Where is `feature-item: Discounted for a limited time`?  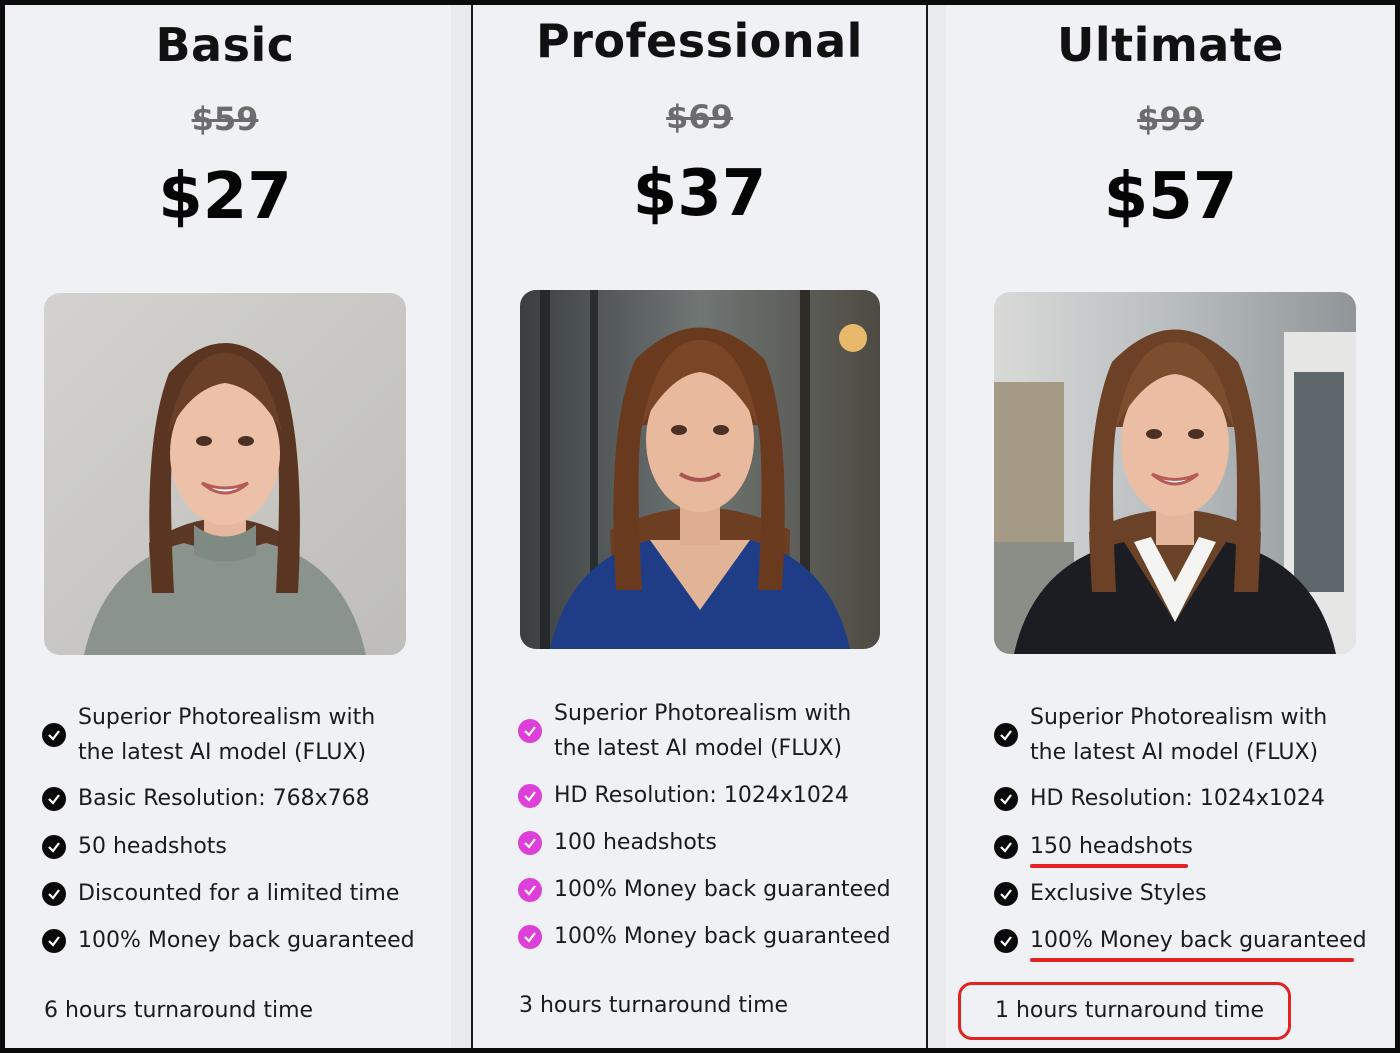 feature-item: Discounted for a limited time is located at coordinates (220, 893).